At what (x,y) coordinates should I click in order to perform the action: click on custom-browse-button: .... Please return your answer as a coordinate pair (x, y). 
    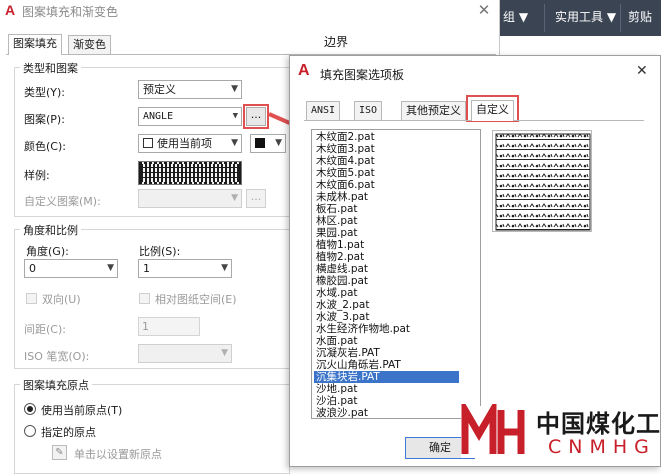
    Looking at the image, I should click on (256, 198).